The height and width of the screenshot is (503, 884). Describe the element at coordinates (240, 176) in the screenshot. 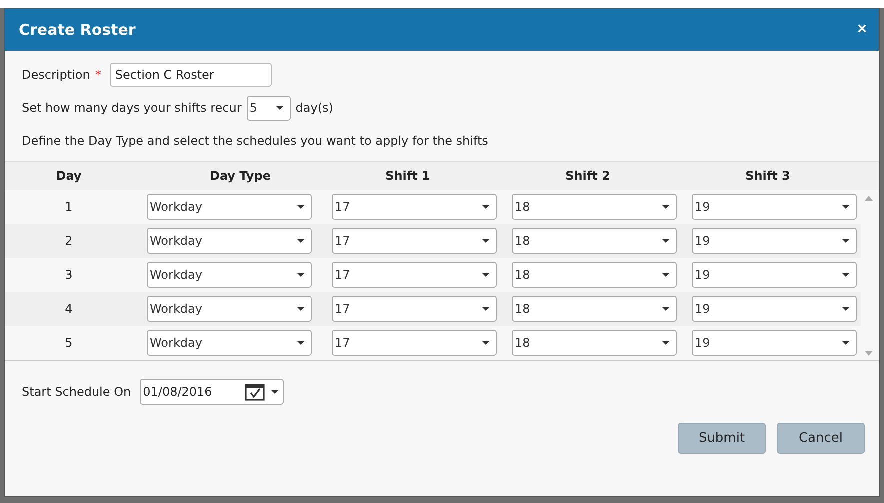

I see `column-header: Day Type` at that location.